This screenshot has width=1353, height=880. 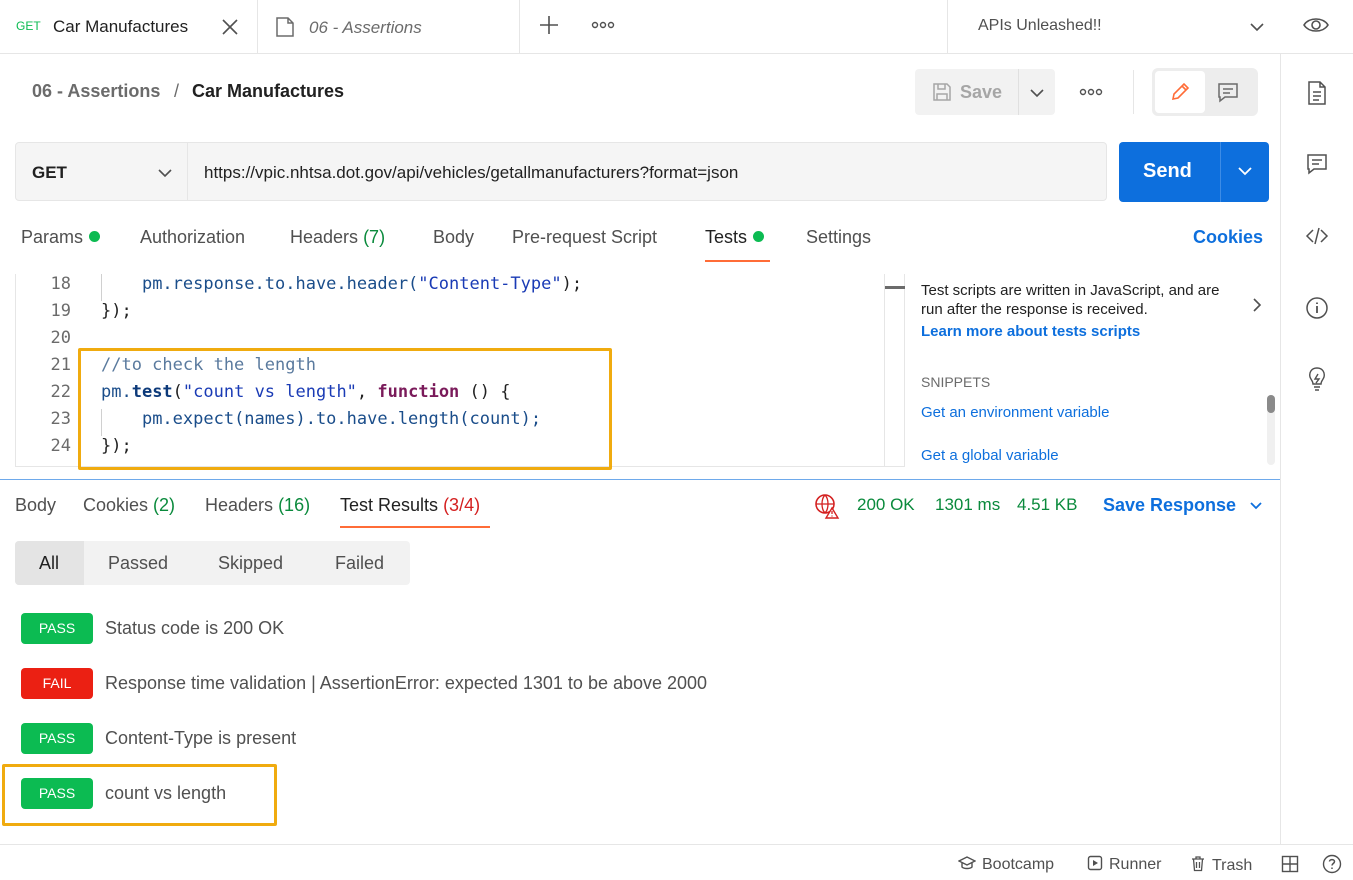 What do you see at coordinates (956, 382) in the screenshot?
I see `snippets-title: SNIPPETS` at bounding box center [956, 382].